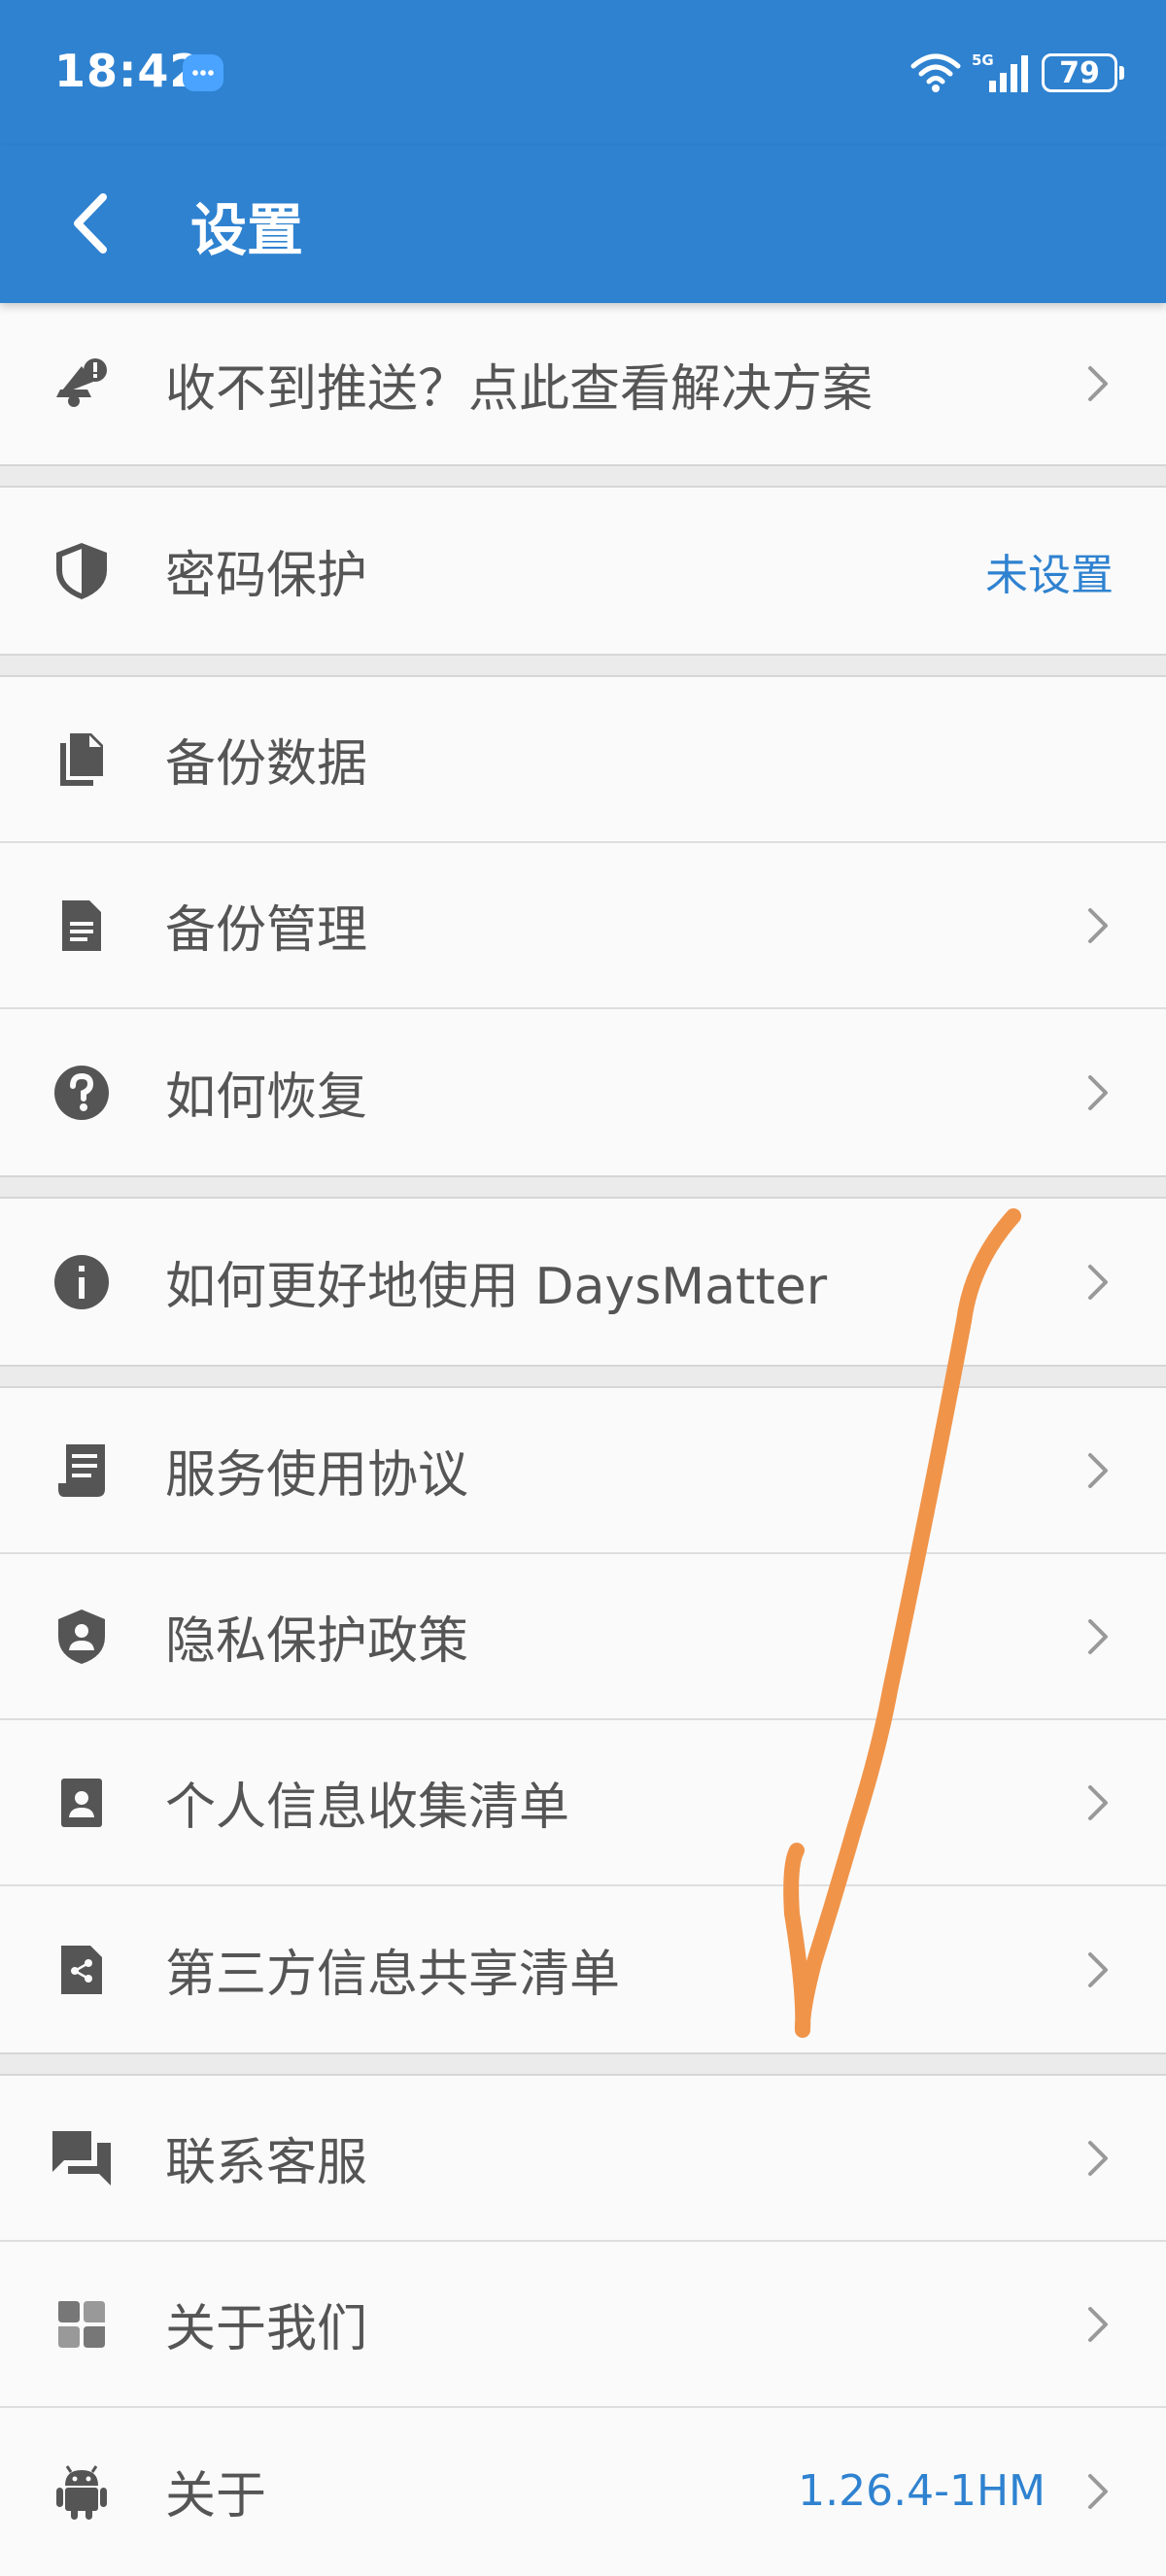 The image size is (1166, 2576). What do you see at coordinates (82, 1970) in the screenshot?
I see `share-icon` at bounding box center [82, 1970].